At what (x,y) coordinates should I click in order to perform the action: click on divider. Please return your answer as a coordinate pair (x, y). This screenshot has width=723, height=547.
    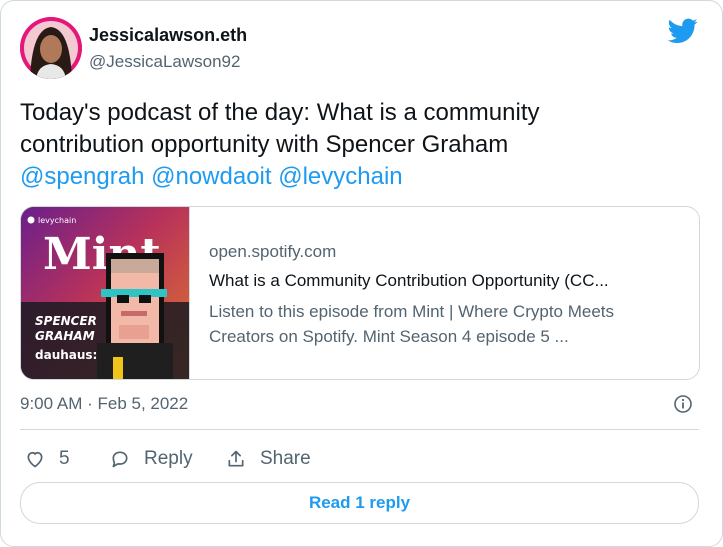
    Looking at the image, I should click on (359, 429).